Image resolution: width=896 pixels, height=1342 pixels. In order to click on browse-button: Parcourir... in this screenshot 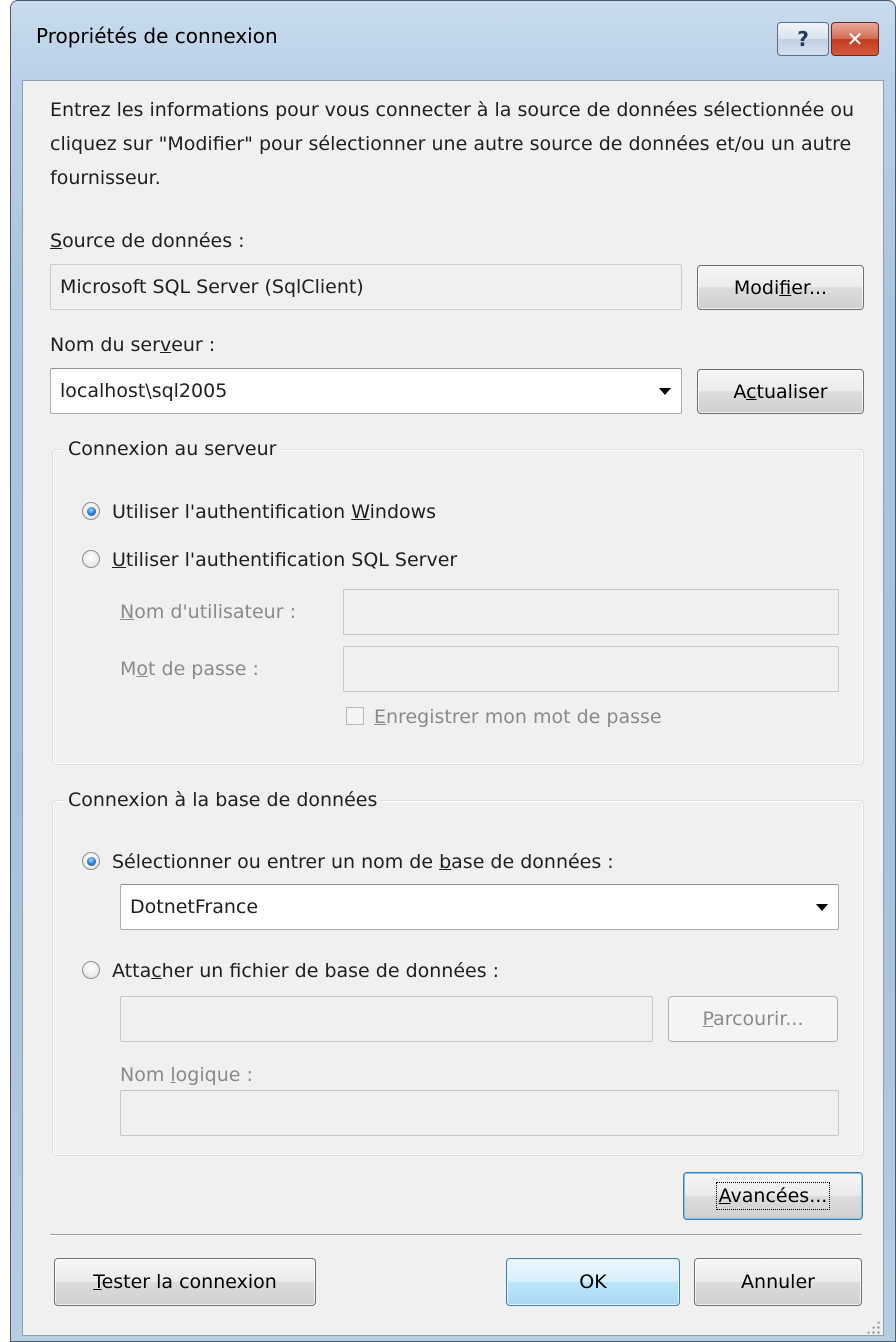, I will do `click(753, 1019)`.